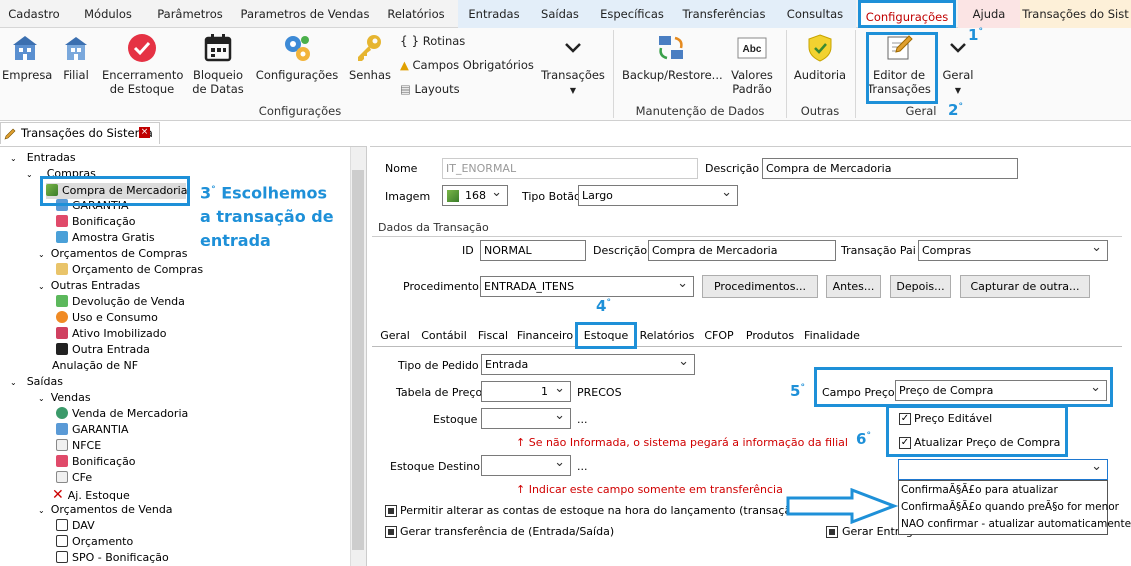 The width and height of the screenshot is (1131, 566). I want to click on tree-item-spo: SPO - Bonificação, so click(112, 557).